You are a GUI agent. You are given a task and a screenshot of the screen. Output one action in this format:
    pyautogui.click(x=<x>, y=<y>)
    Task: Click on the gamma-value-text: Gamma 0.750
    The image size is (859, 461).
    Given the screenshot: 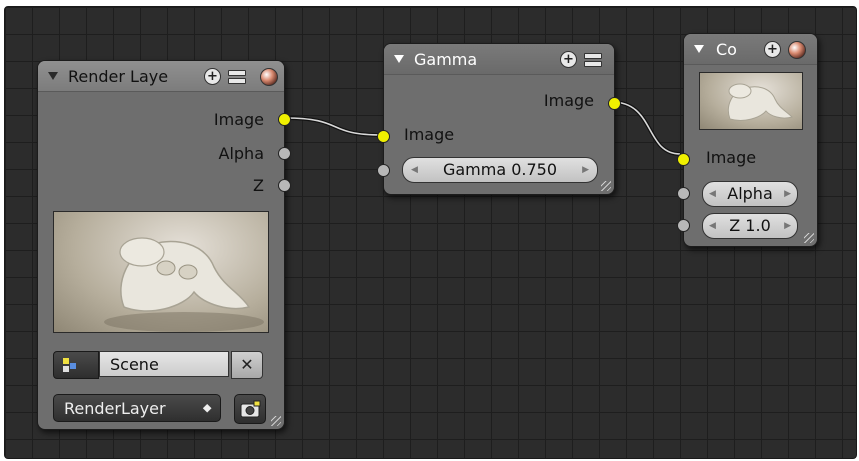 What is the action you would take?
    pyautogui.click(x=500, y=169)
    